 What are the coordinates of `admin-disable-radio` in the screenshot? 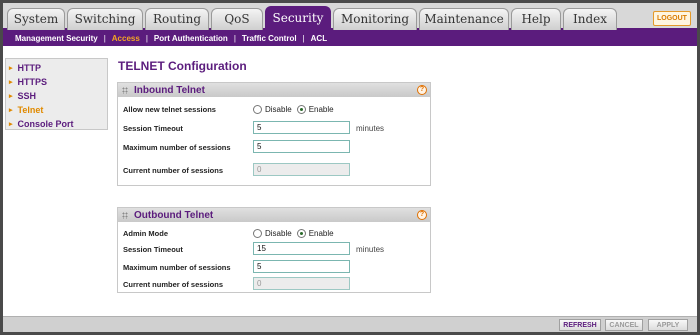 It's located at (257, 233).